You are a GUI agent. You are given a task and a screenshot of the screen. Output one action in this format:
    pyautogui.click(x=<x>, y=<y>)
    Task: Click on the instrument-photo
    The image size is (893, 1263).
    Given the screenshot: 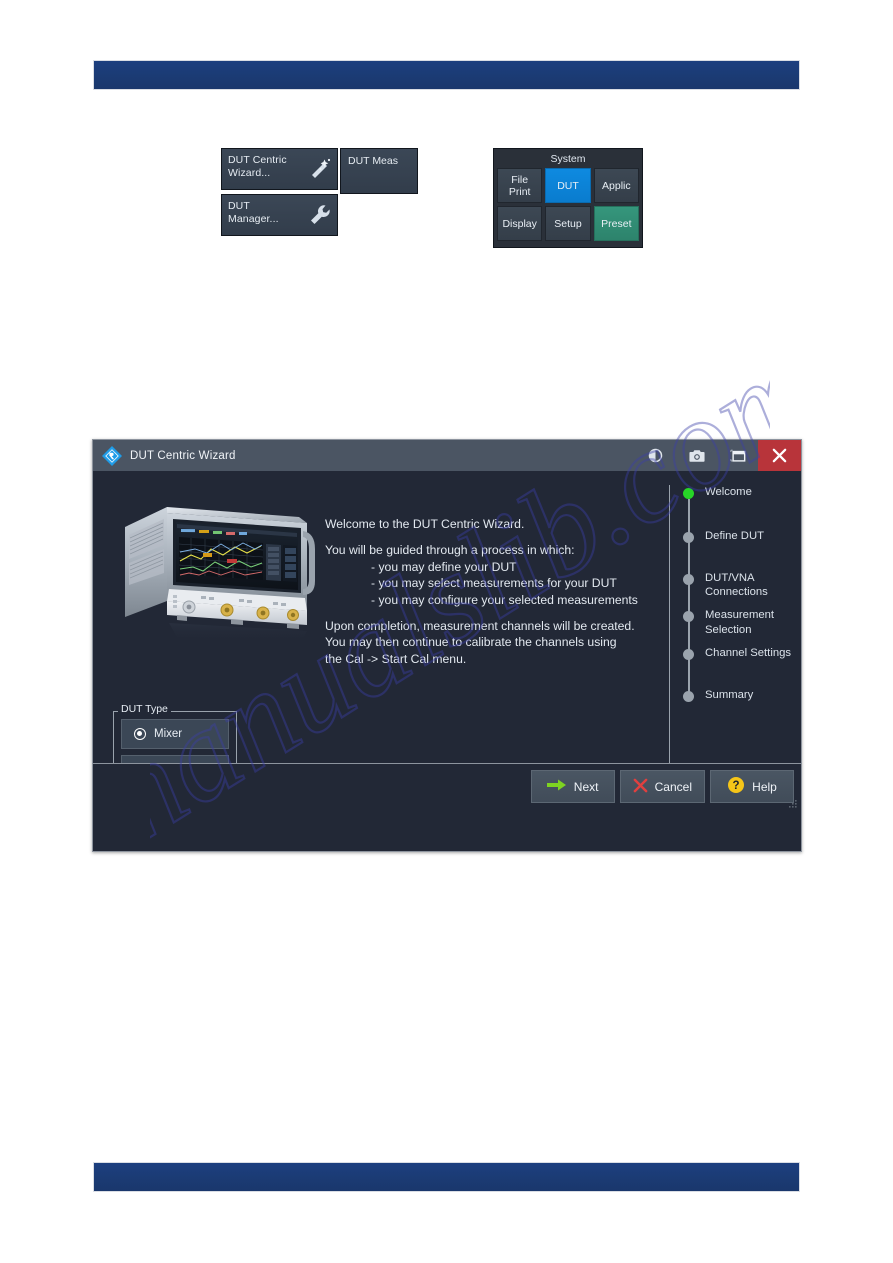 What is the action you would take?
    pyautogui.click(x=215, y=569)
    